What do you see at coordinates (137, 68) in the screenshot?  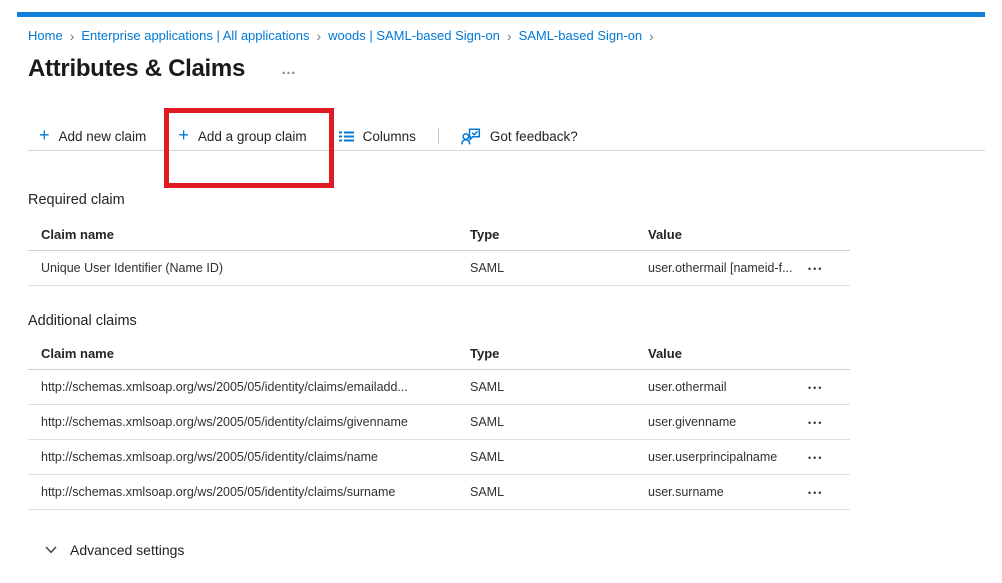 I see `page-title: Attributes & Claims` at bounding box center [137, 68].